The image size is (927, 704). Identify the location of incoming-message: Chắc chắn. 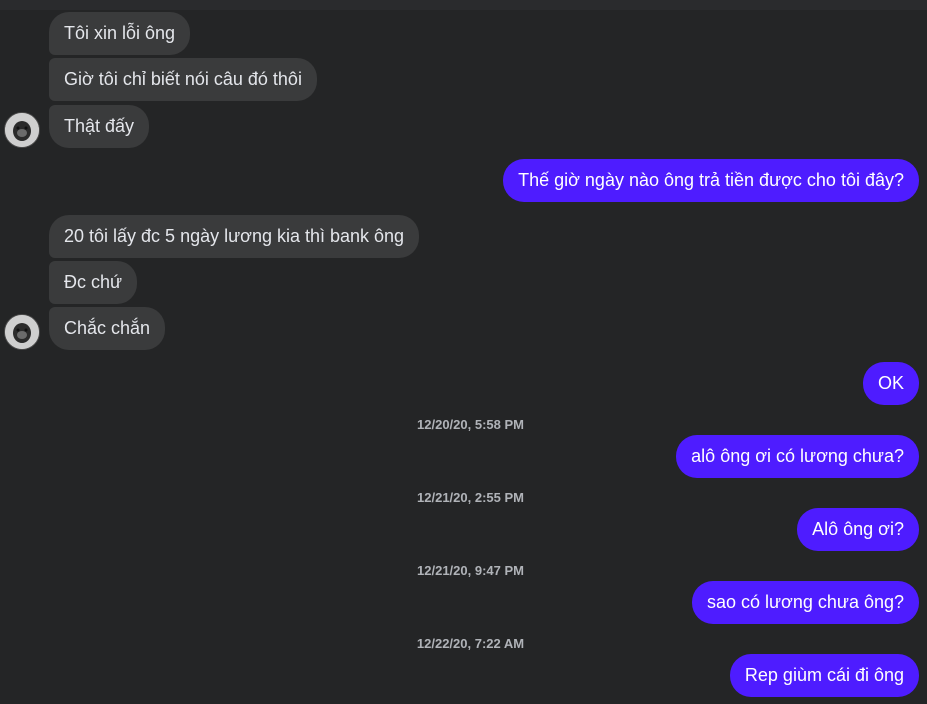
(107, 328).